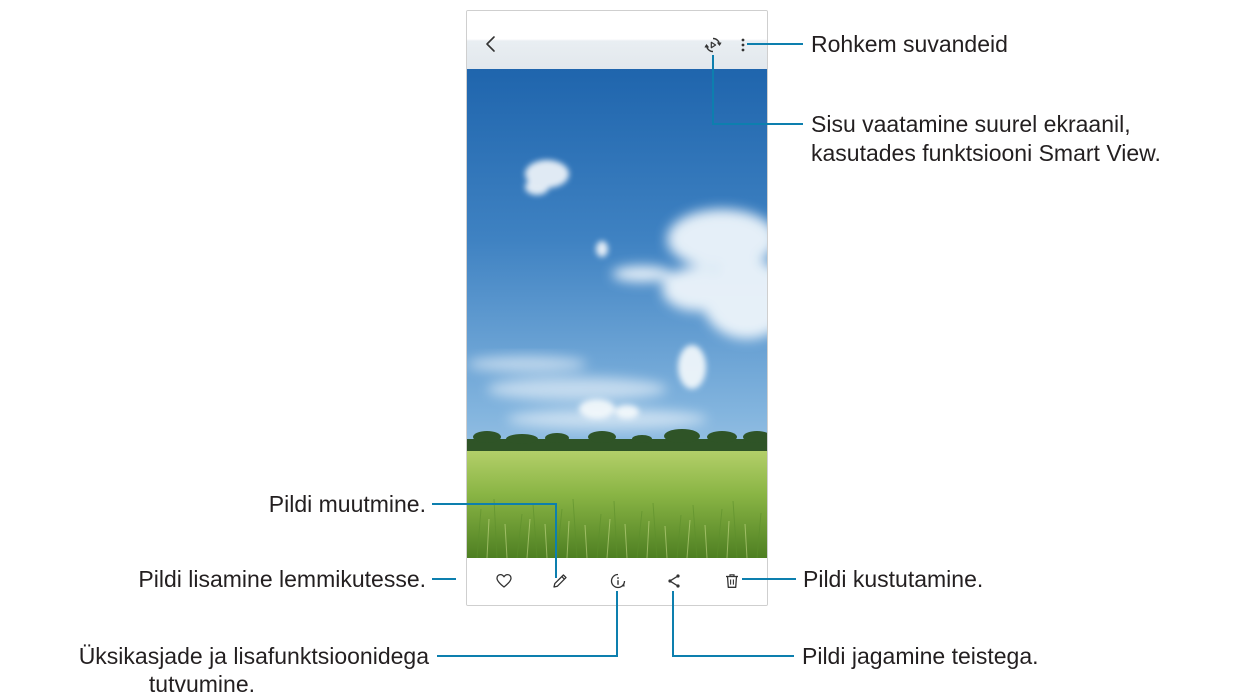 The width and height of the screenshot is (1233, 700). Describe the element at coordinates (674, 581) in the screenshot. I see `share-icon` at that location.